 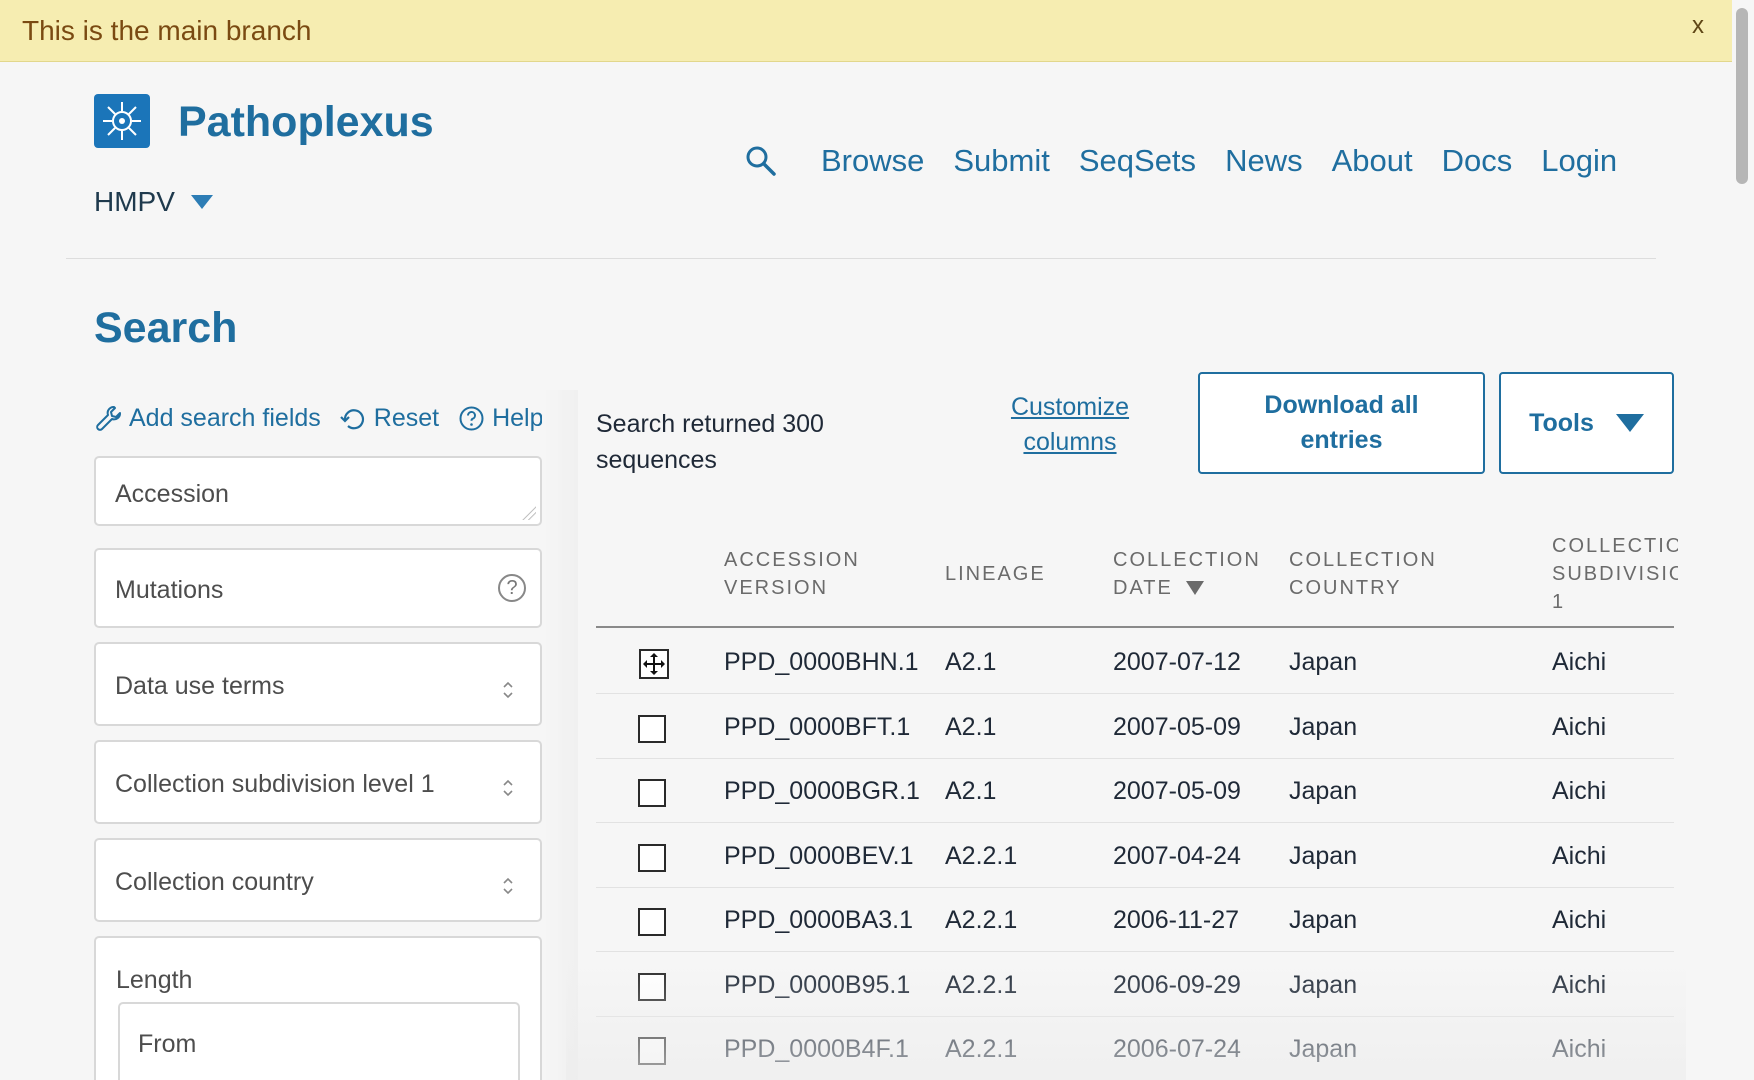 I want to click on organism-label: HMPV, so click(x=134, y=201).